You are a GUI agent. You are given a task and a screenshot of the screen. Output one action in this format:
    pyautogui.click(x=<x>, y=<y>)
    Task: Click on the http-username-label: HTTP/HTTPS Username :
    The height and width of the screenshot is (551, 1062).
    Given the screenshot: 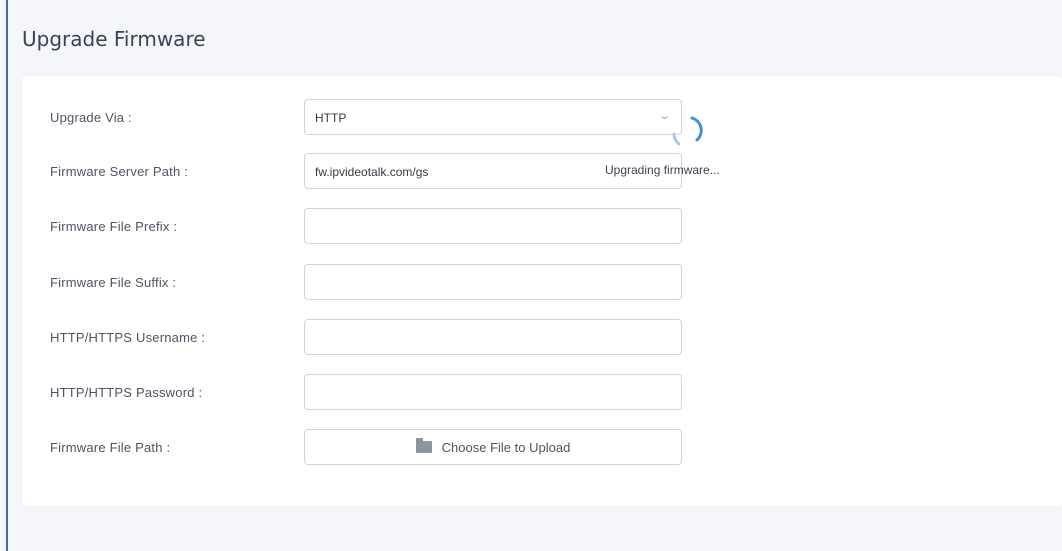 What is the action you would take?
    pyautogui.click(x=128, y=337)
    